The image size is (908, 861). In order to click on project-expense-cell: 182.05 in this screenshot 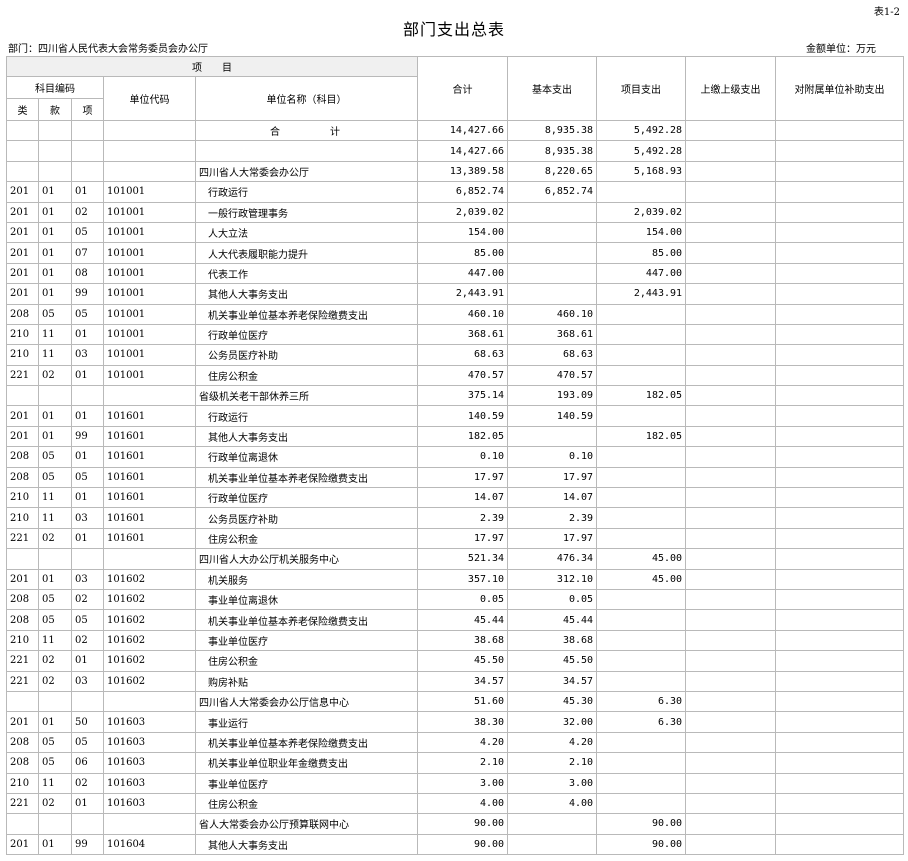, I will do `click(641, 396)`.